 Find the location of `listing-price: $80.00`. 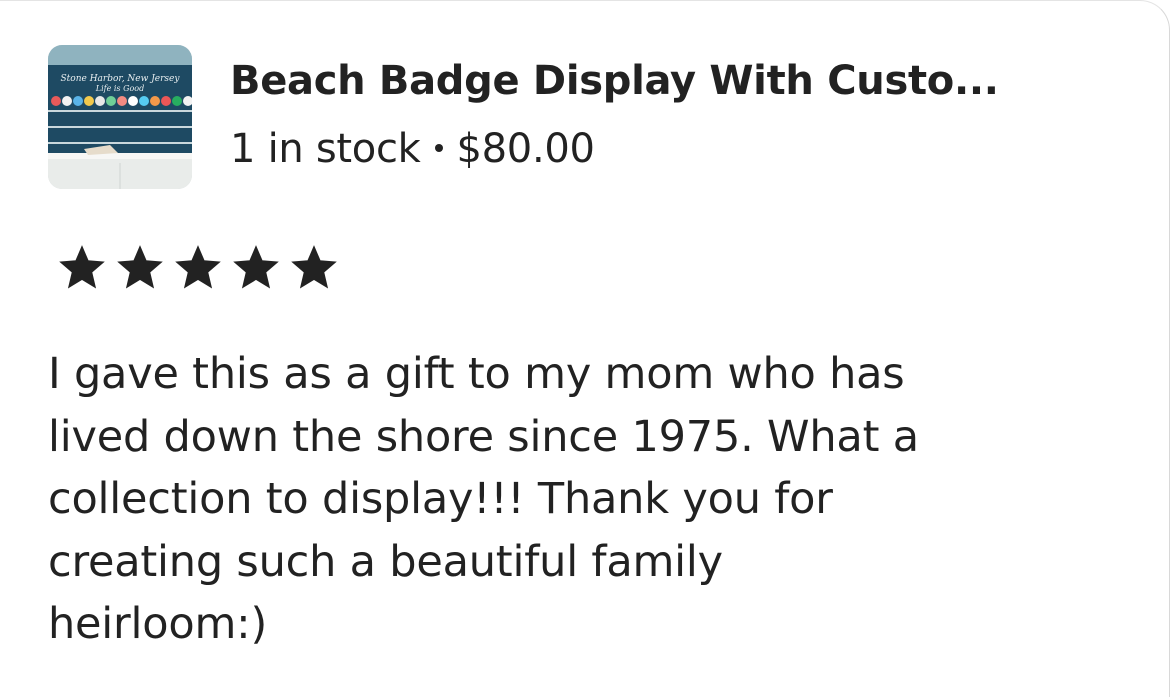

listing-price: $80.00 is located at coordinates (525, 149).